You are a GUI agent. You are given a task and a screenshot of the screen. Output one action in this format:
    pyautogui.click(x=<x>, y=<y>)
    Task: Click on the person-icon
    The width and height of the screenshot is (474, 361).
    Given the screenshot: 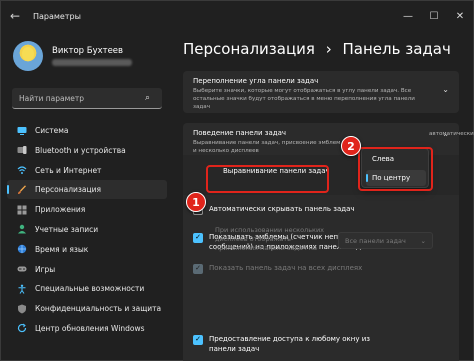 What is the action you would take?
    pyautogui.click(x=22, y=229)
    